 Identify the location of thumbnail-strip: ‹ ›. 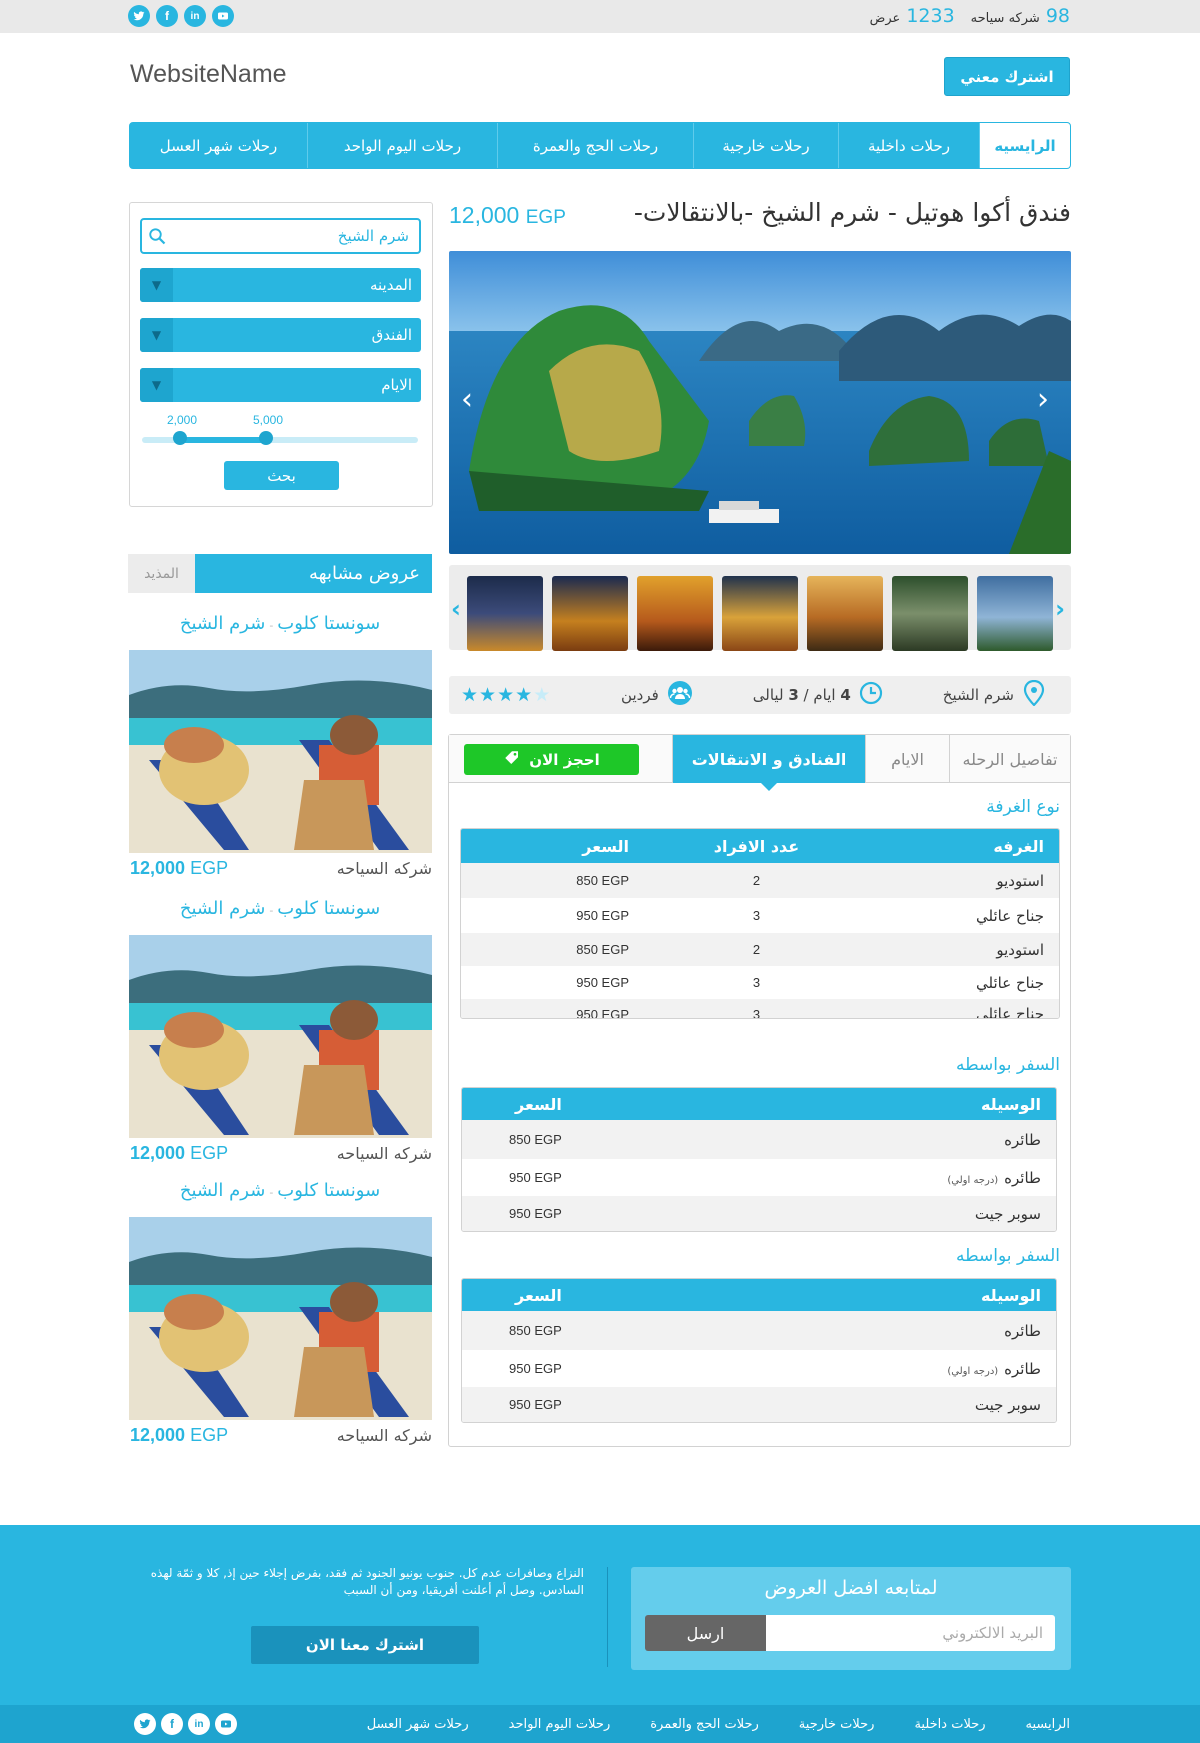
(760, 608).